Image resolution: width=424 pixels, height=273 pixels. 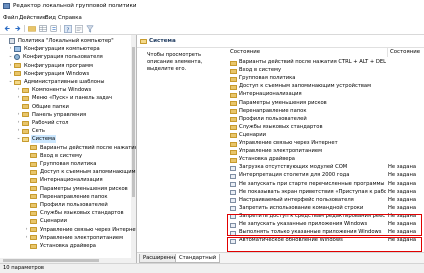 What do you see at coordinates (324, 120) in the screenshot?
I see `folder-row: Профили пользователей` at bounding box center [324, 120].